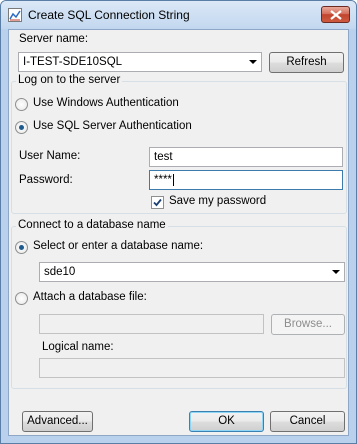 The width and height of the screenshot is (357, 444). I want to click on ok-button: OK, so click(226, 421).